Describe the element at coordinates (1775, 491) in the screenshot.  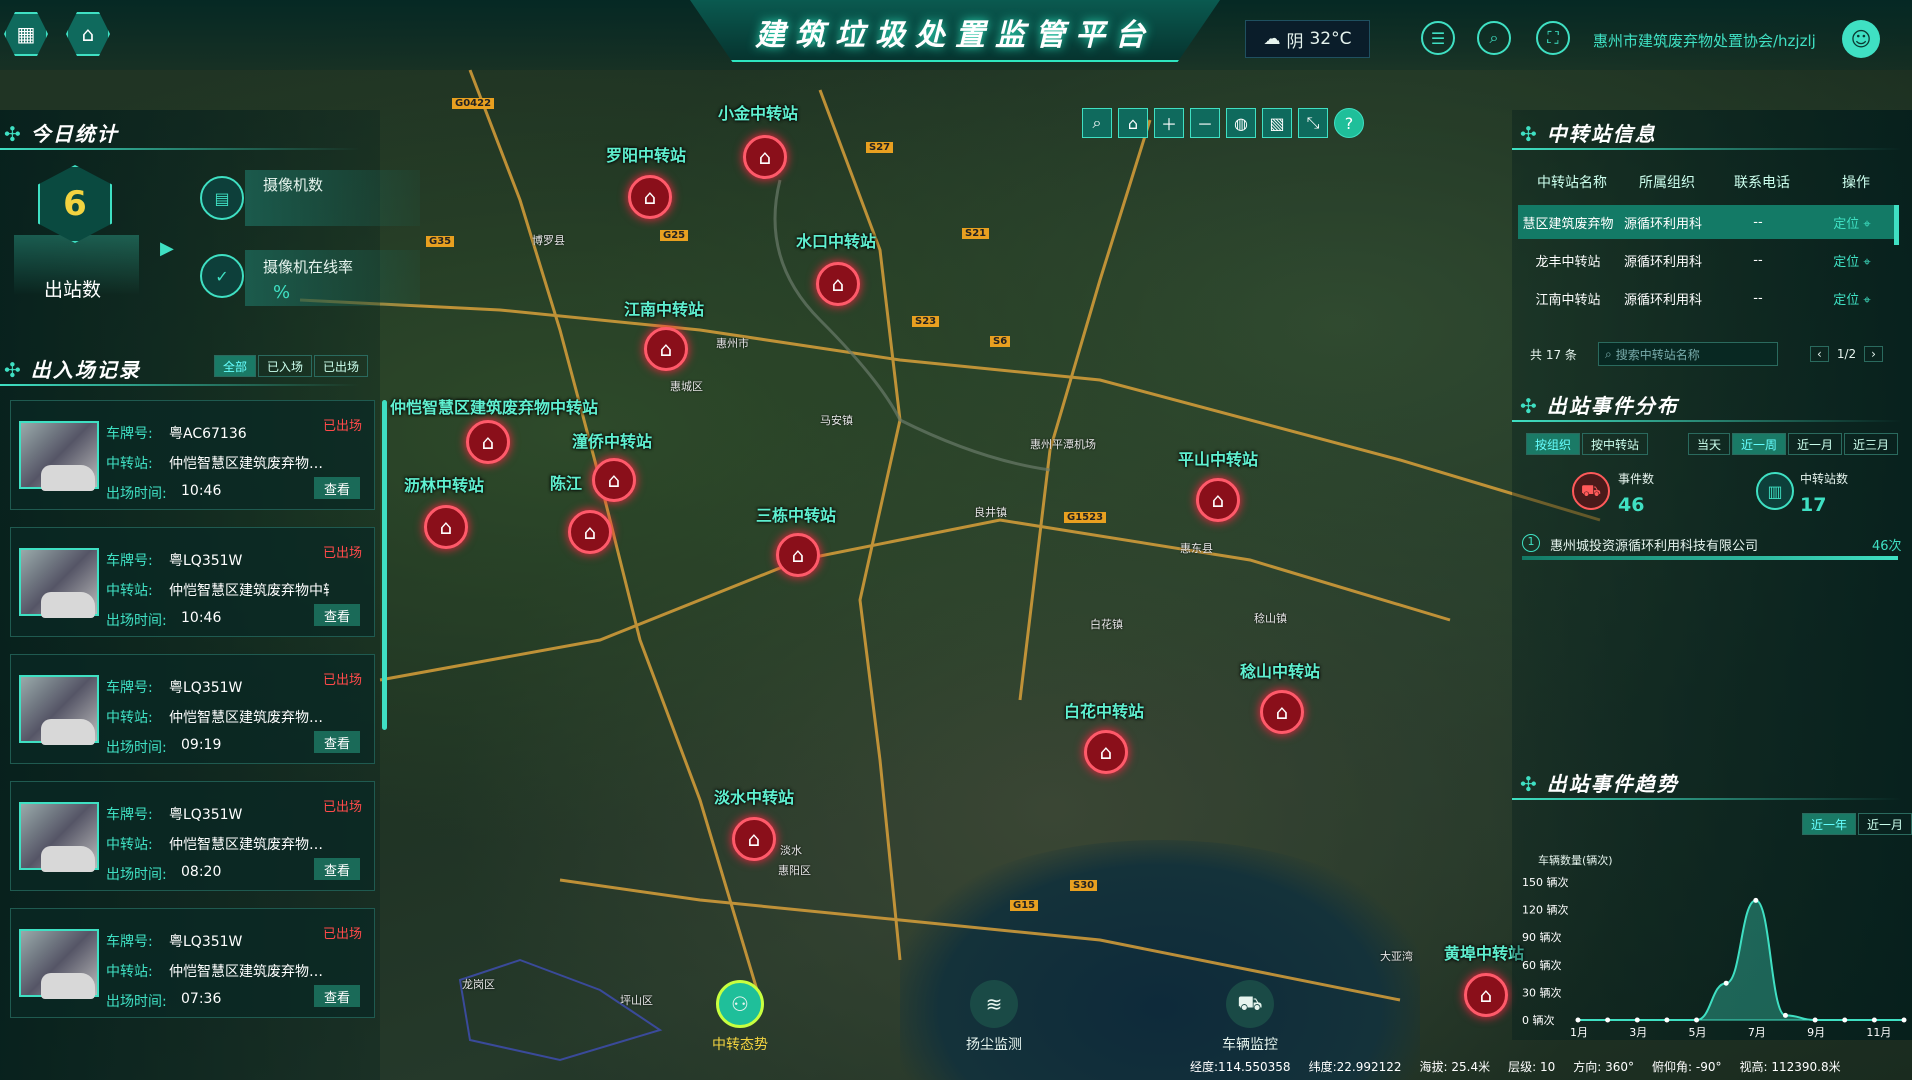
I see `building-icon: ▥` at that location.